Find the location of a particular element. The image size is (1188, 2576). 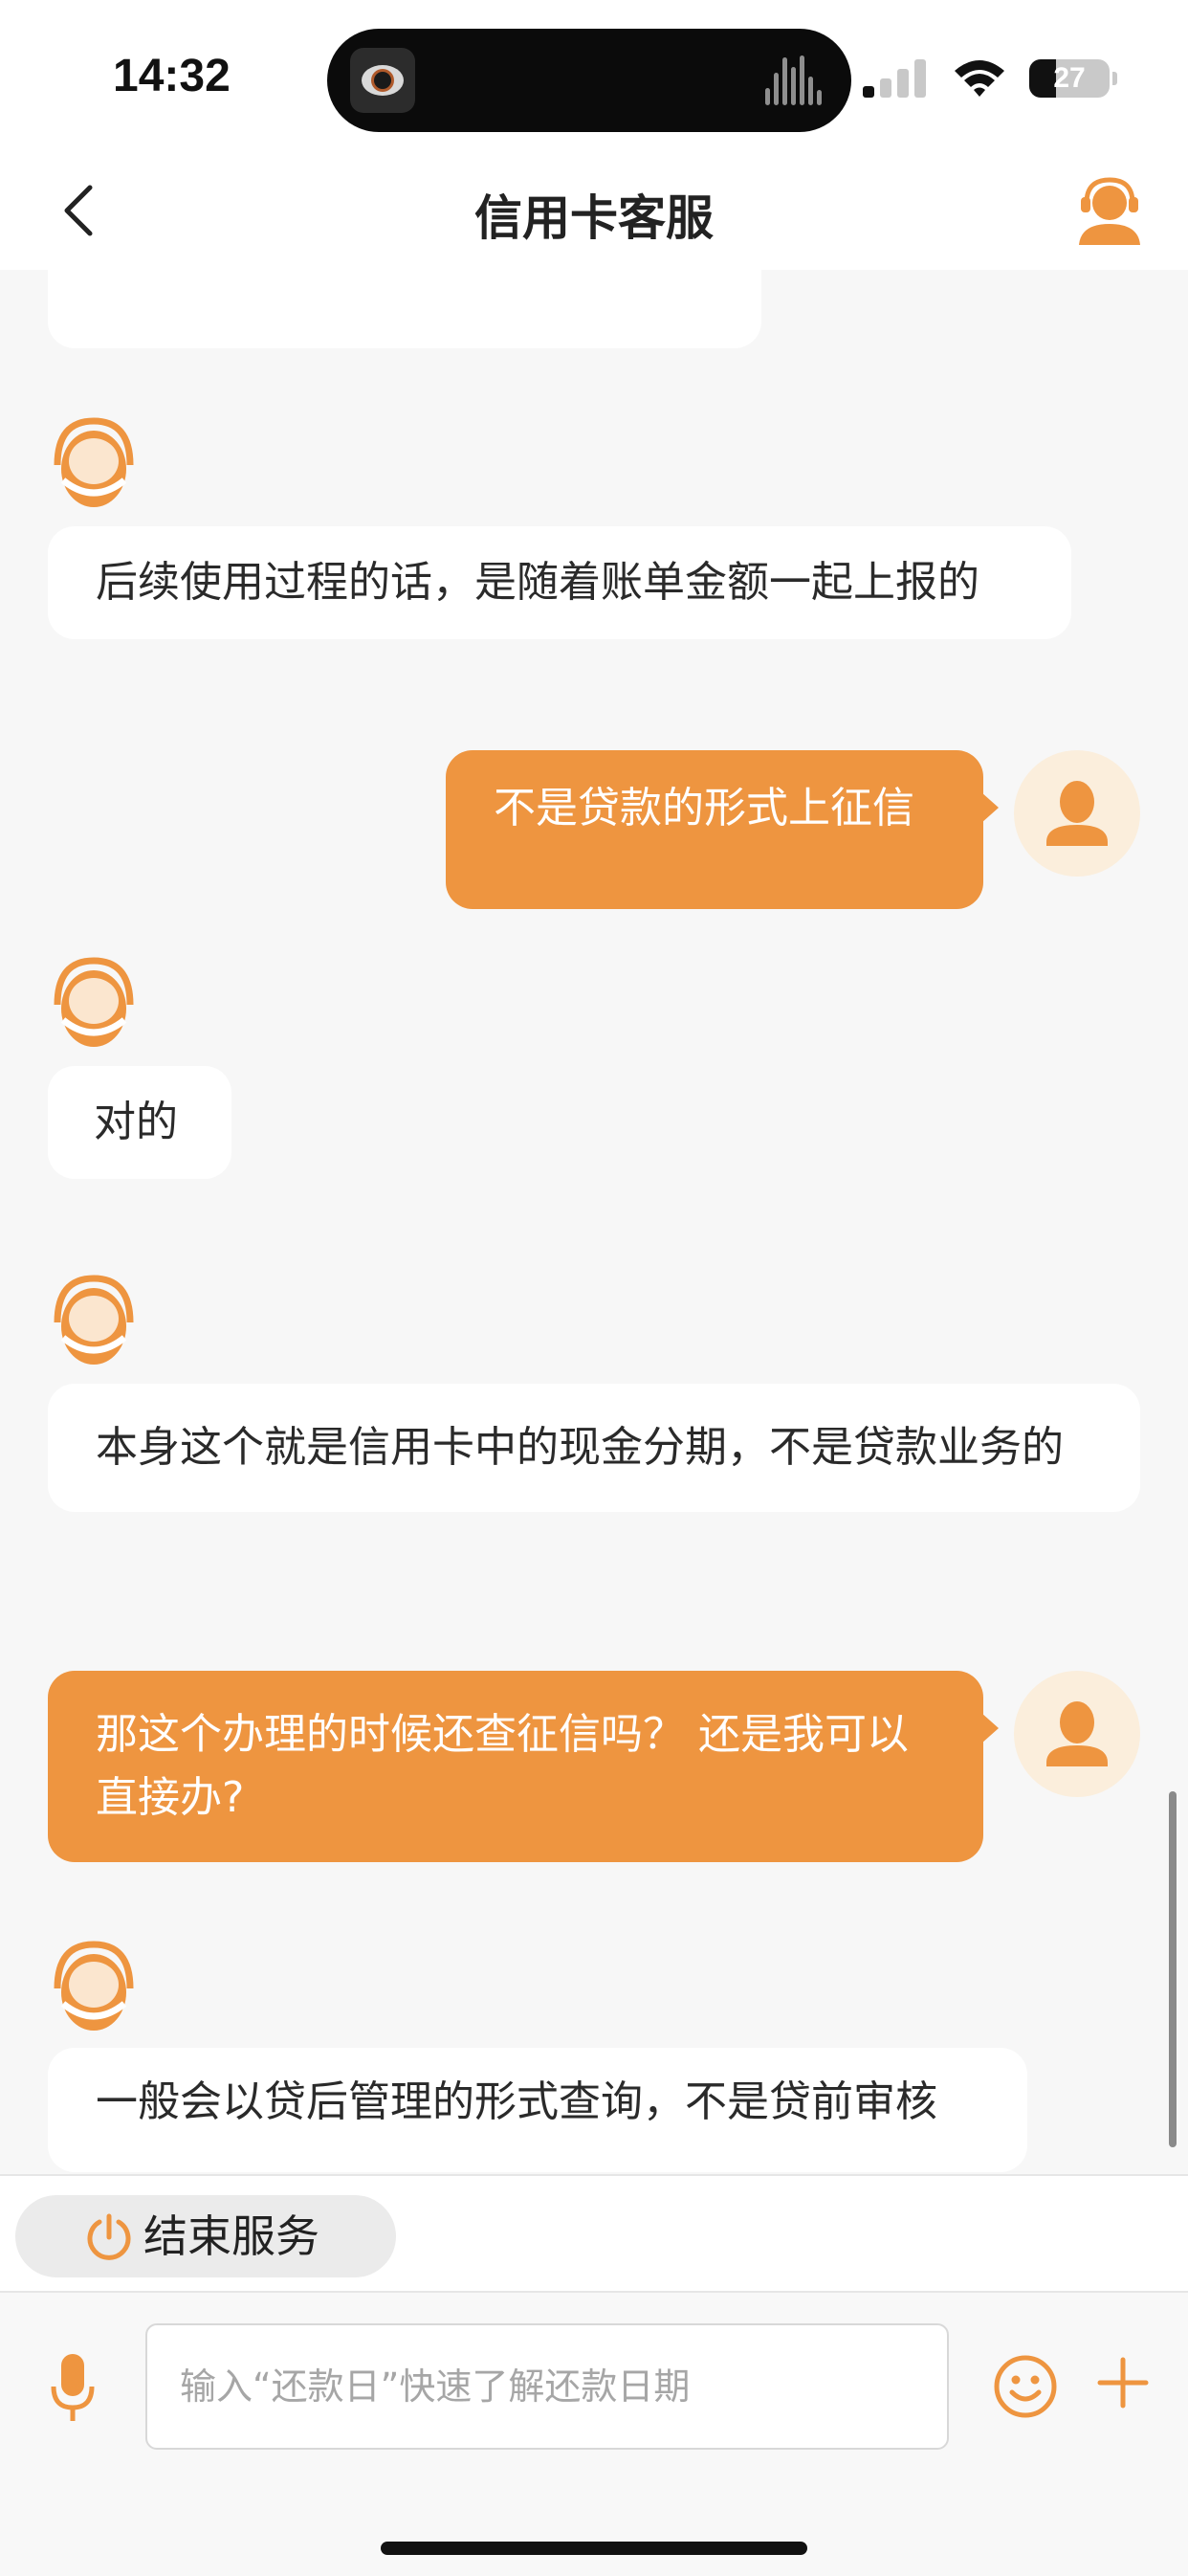

end-service-button: 结束服务 is located at coordinates (205, 2236).